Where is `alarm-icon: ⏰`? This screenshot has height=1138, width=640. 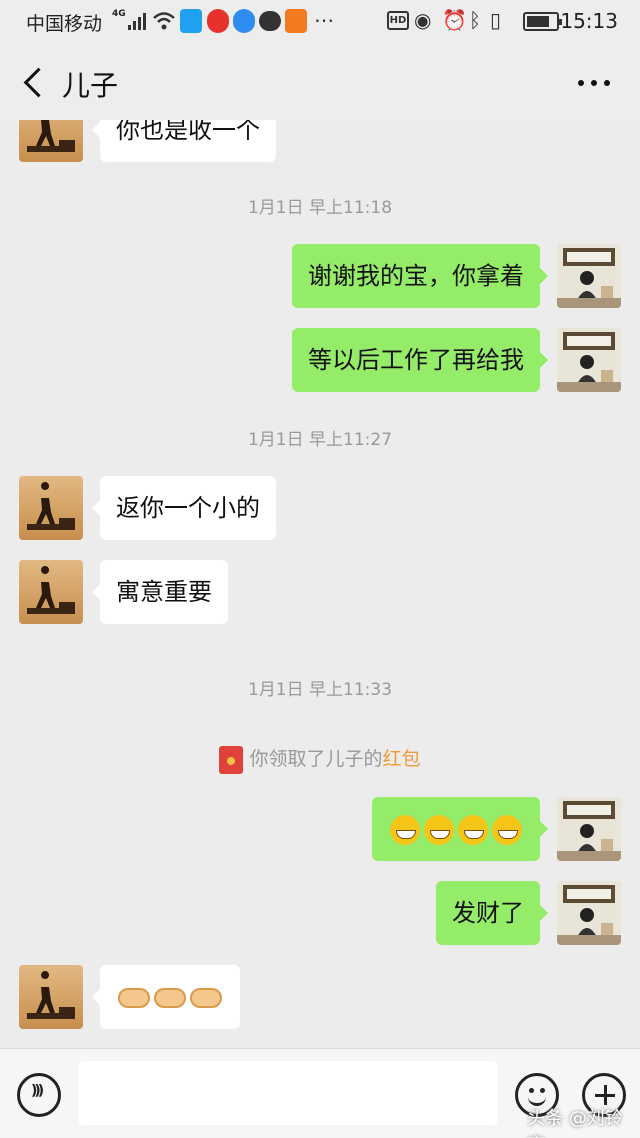
alarm-icon: ⏰ is located at coordinates (454, 20).